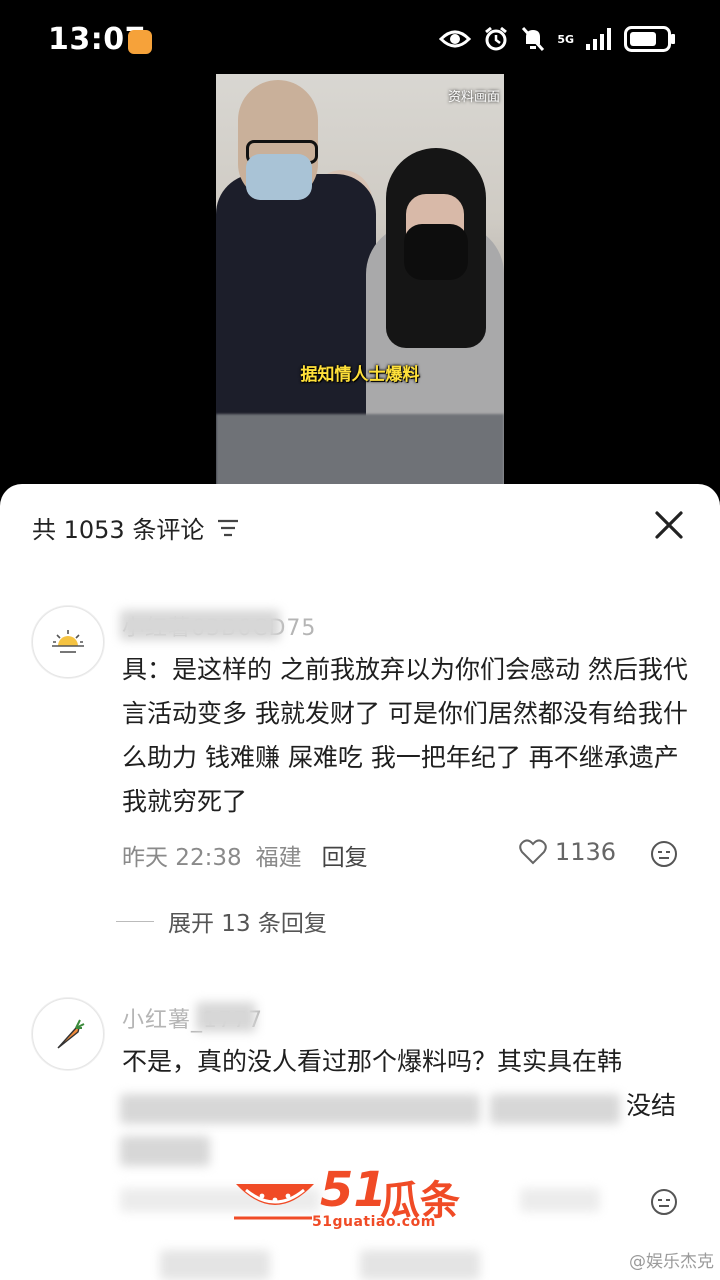 This screenshot has width=720, height=1280. I want to click on site-watermark: 51 瓜条 51guatiao.com, so click(362, 1199).